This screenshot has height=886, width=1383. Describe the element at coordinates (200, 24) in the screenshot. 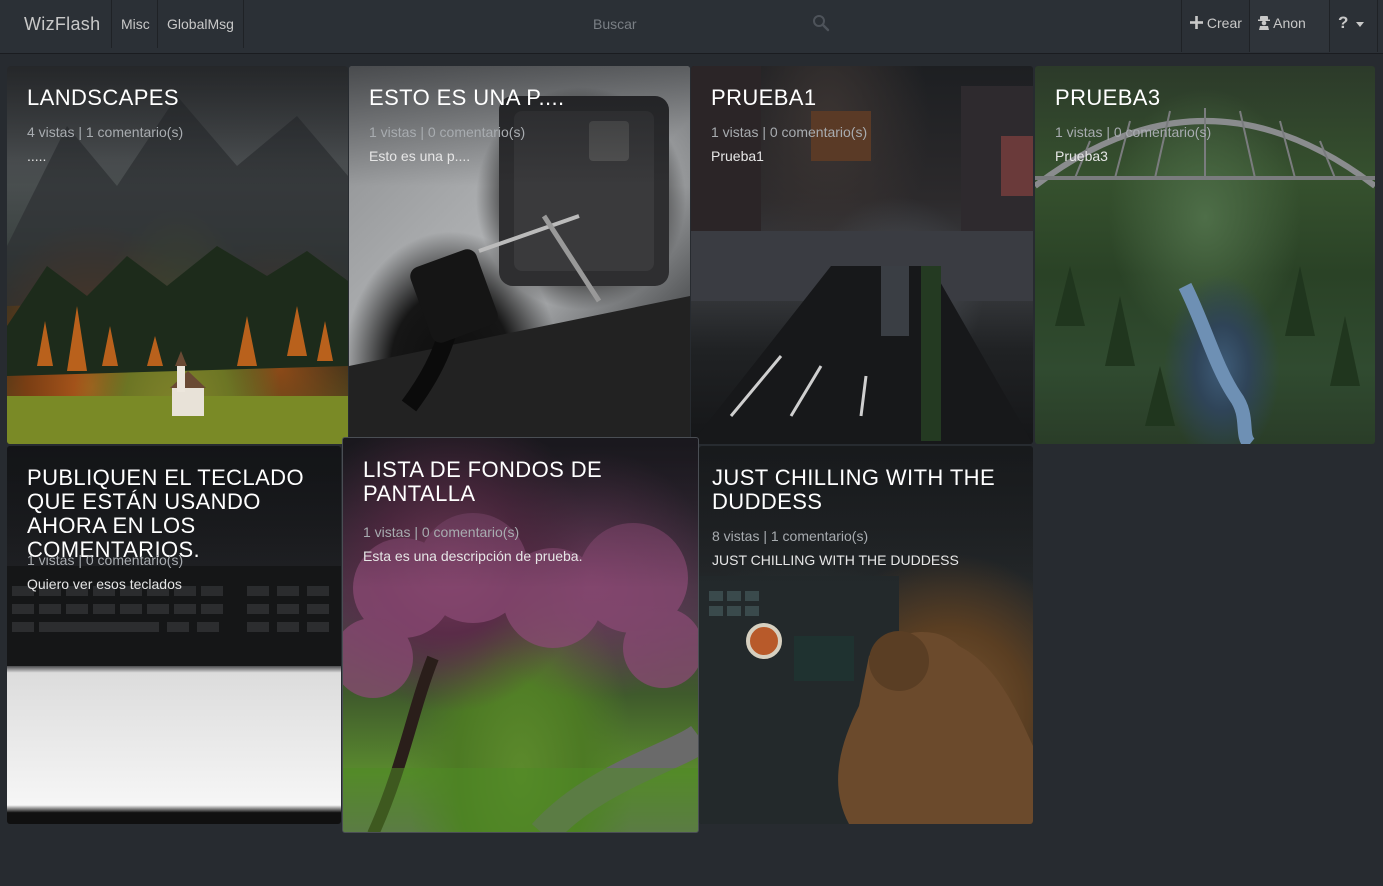

I see `nav-link-globalmsg: GlobalMsg` at that location.